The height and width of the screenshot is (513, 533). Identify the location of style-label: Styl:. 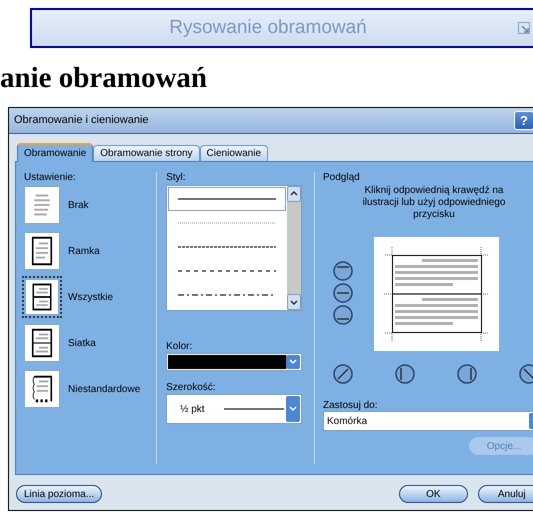
(176, 177).